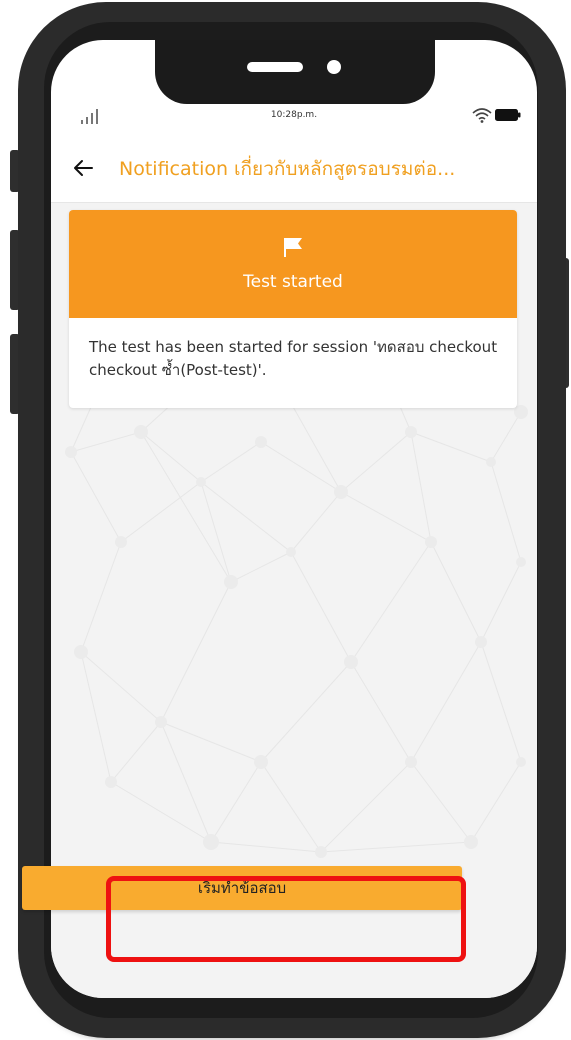  What do you see at coordinates (508, 115) in the screenshot?
I see `battery-icon` at bounding box center [508, 115].